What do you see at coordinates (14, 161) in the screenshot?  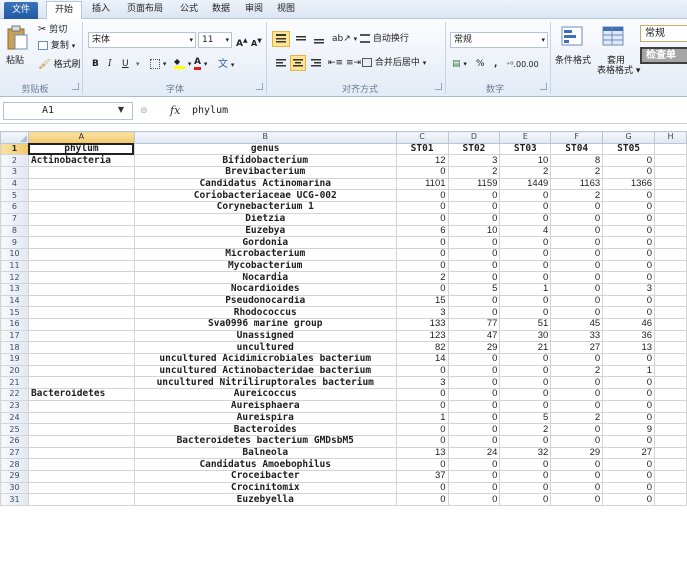 I see `row-header: 2` at bounding box center [14, 161].